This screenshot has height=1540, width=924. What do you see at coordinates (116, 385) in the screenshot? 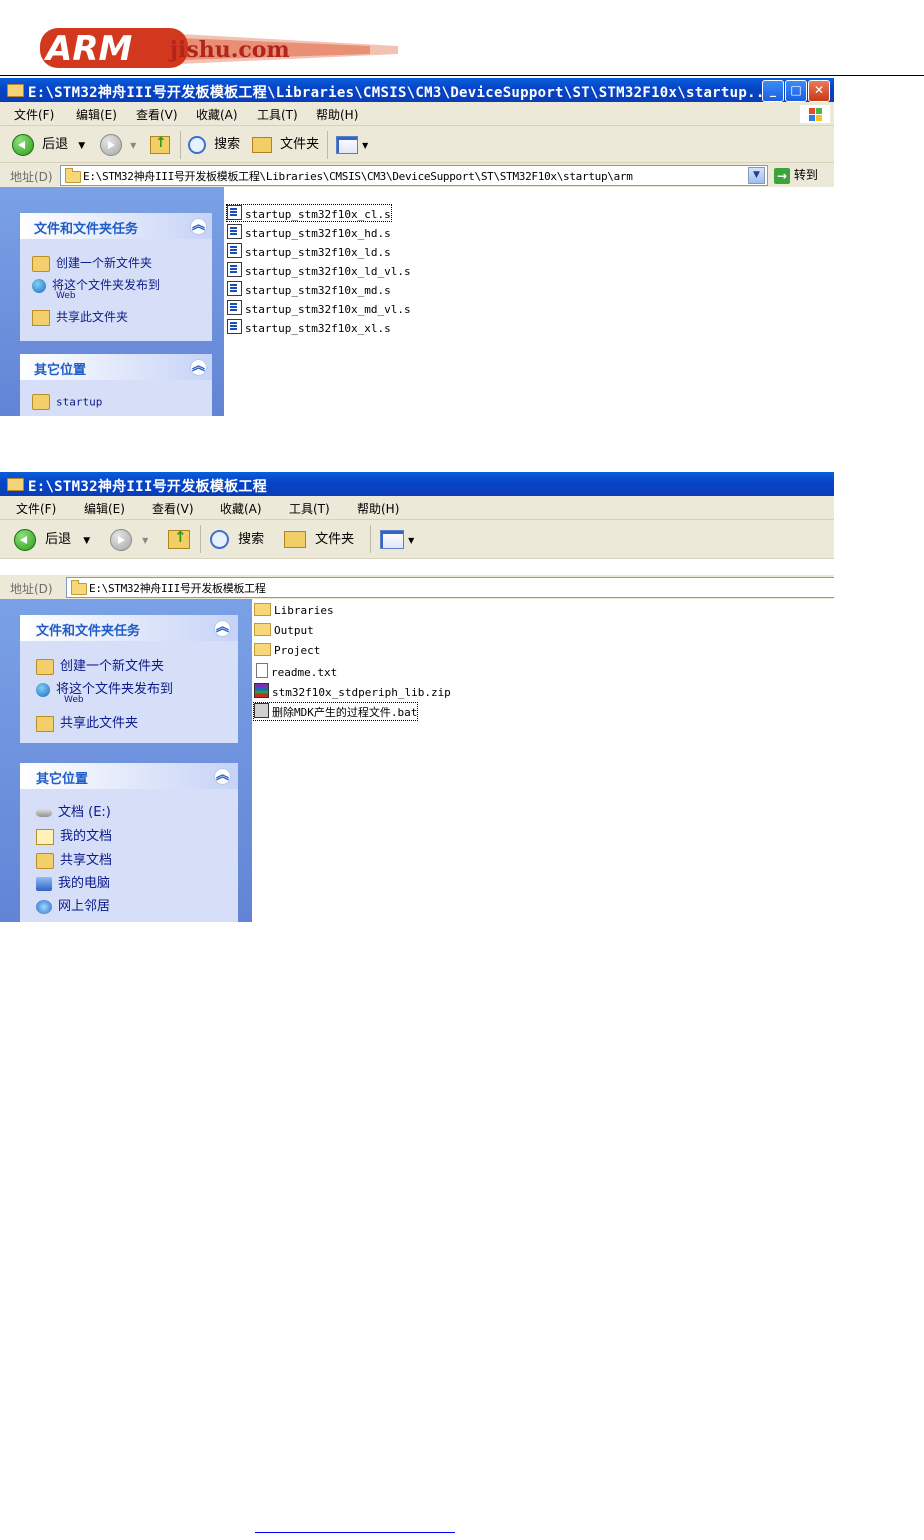
I see `other-places-panel: 其它位置 ︽ startup` at bounding box center [116, 385].